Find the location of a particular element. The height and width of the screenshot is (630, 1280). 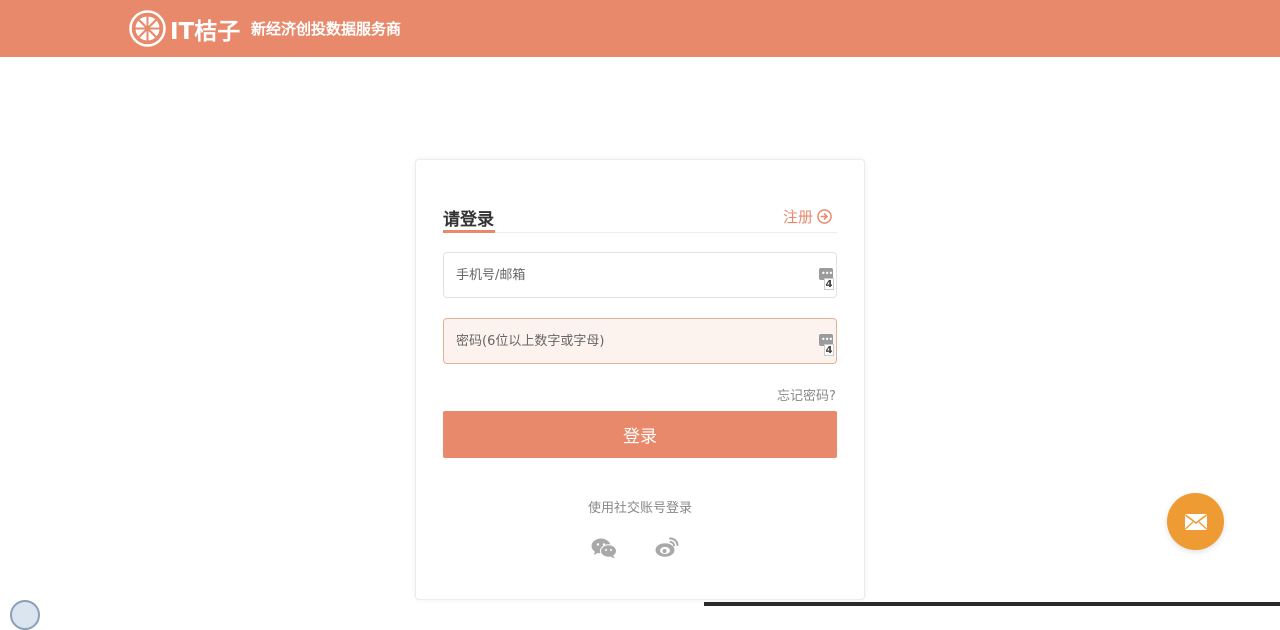

register-label: 注册 is located at coordinates (798, 217).